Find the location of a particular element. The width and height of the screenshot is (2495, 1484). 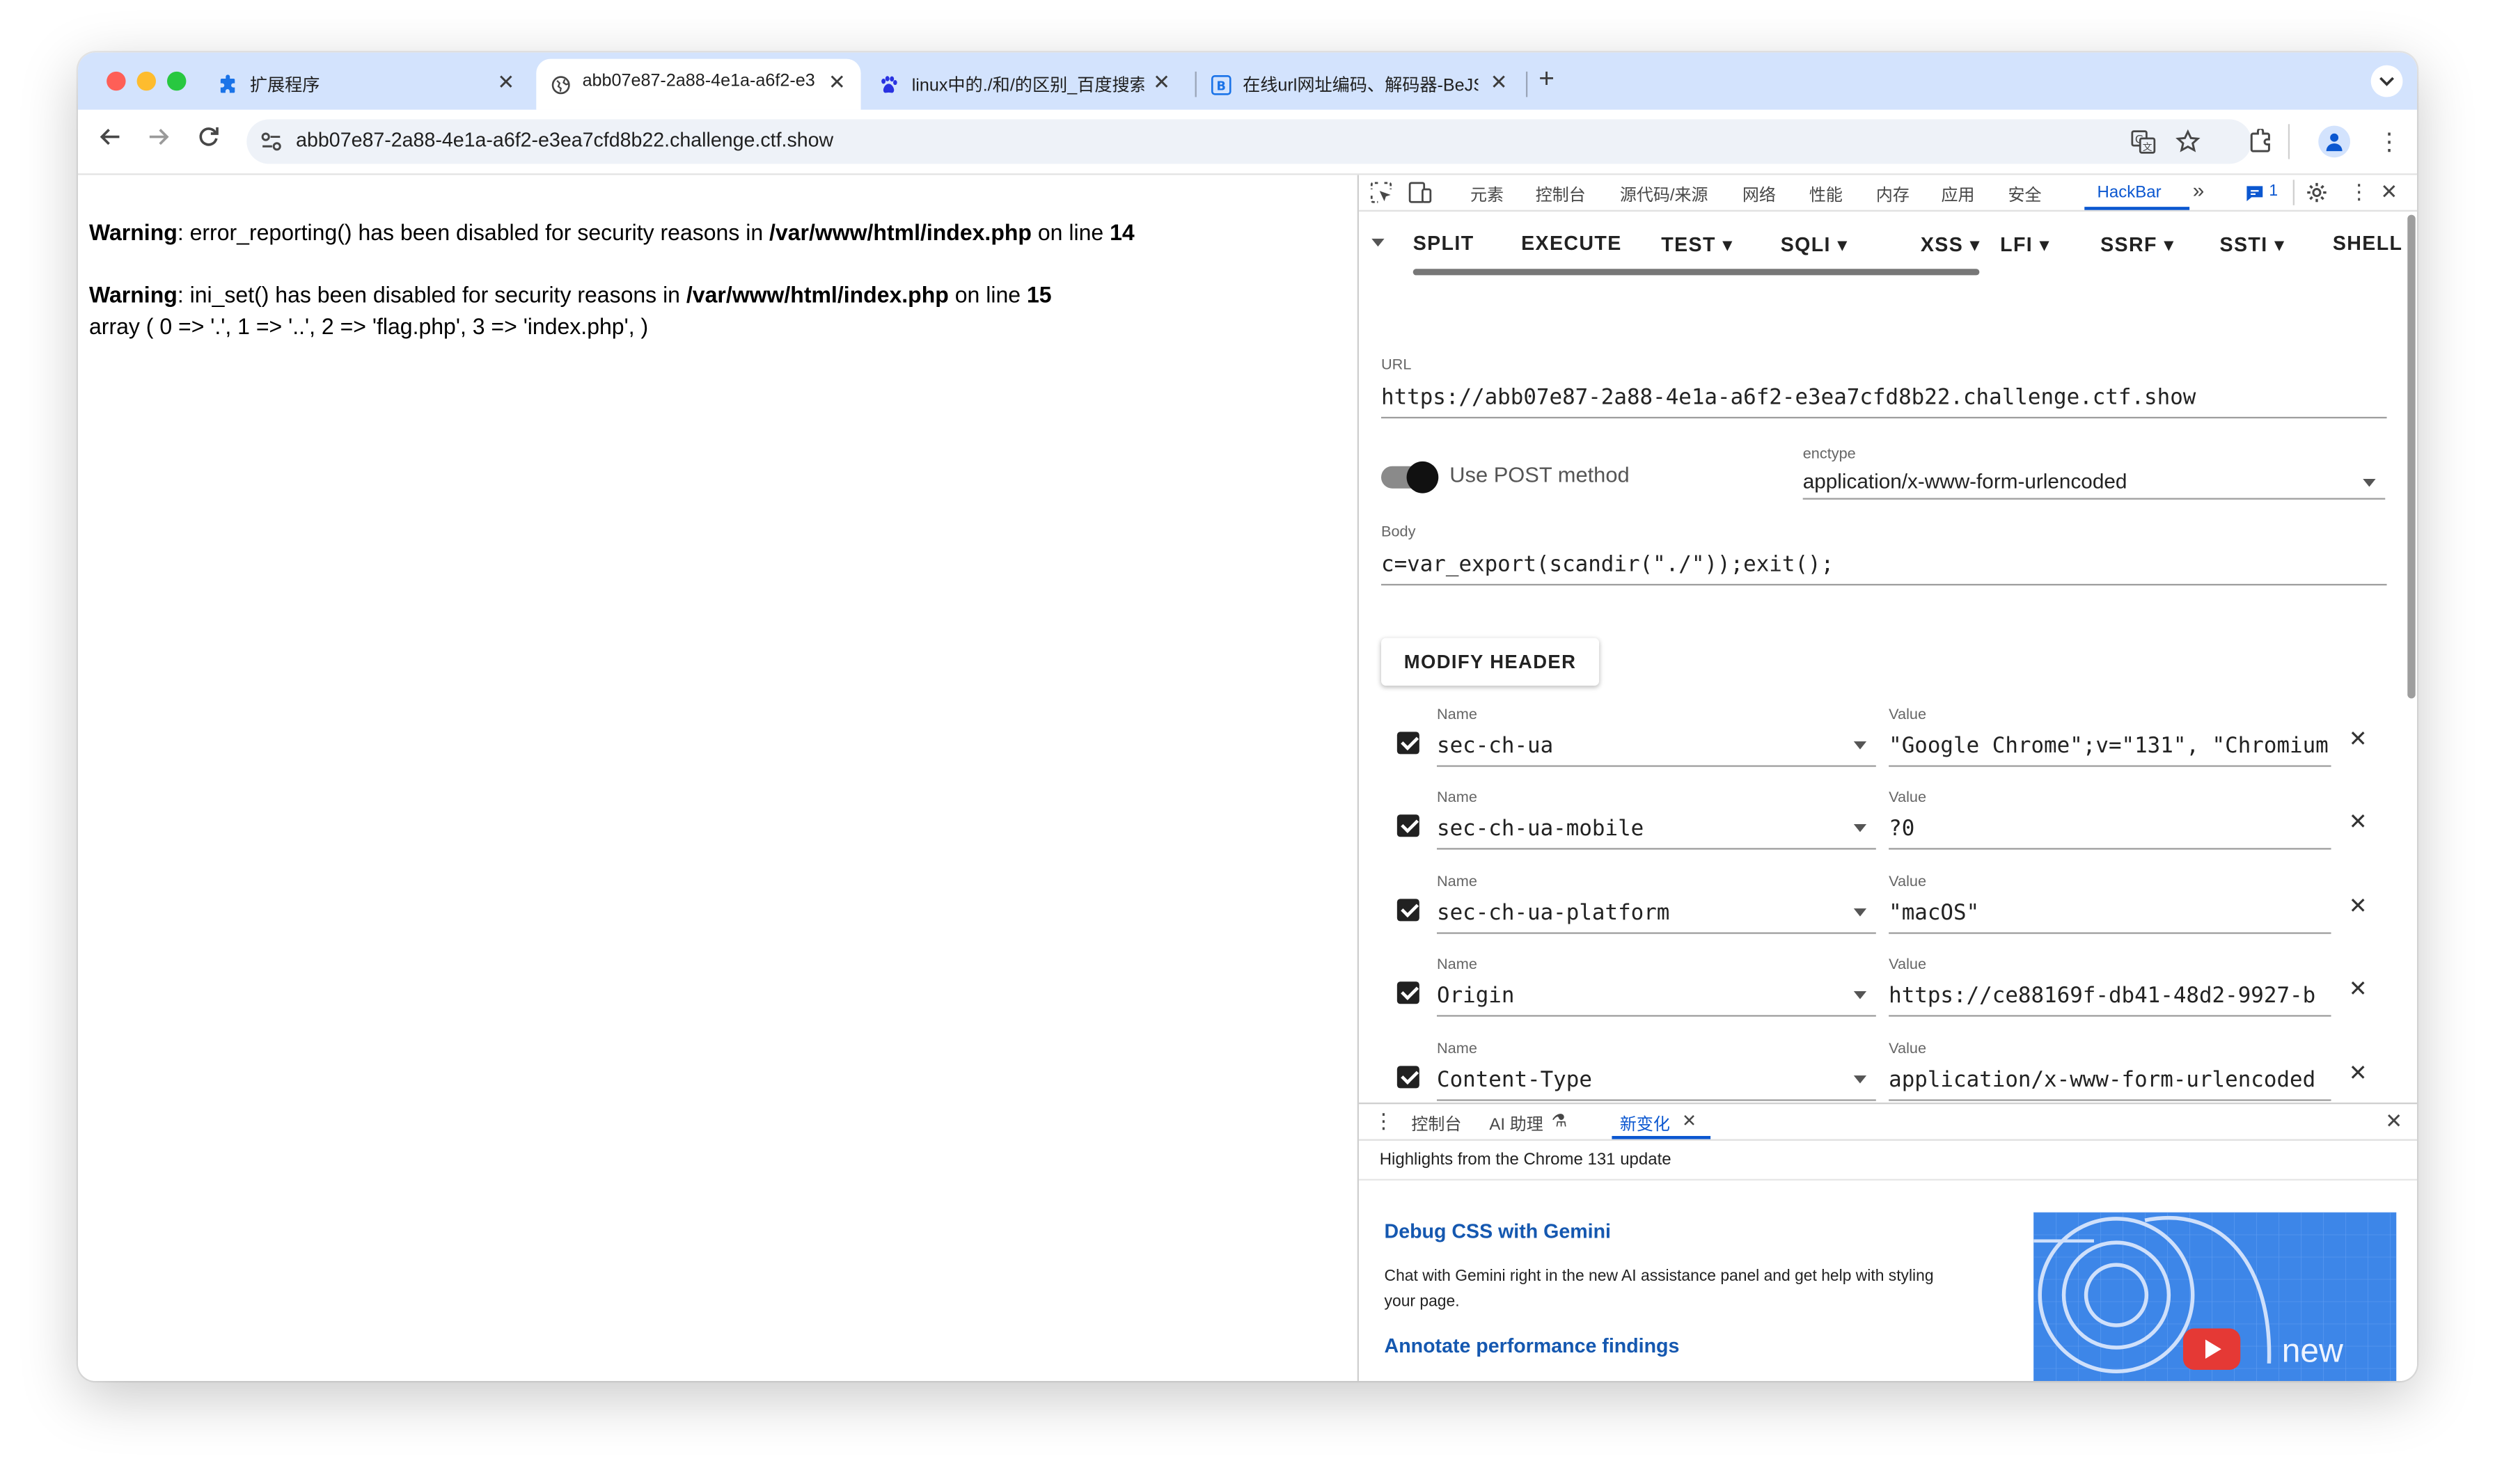

close-drawer-icon: ✕ is located at coordinates (2393, 1122).